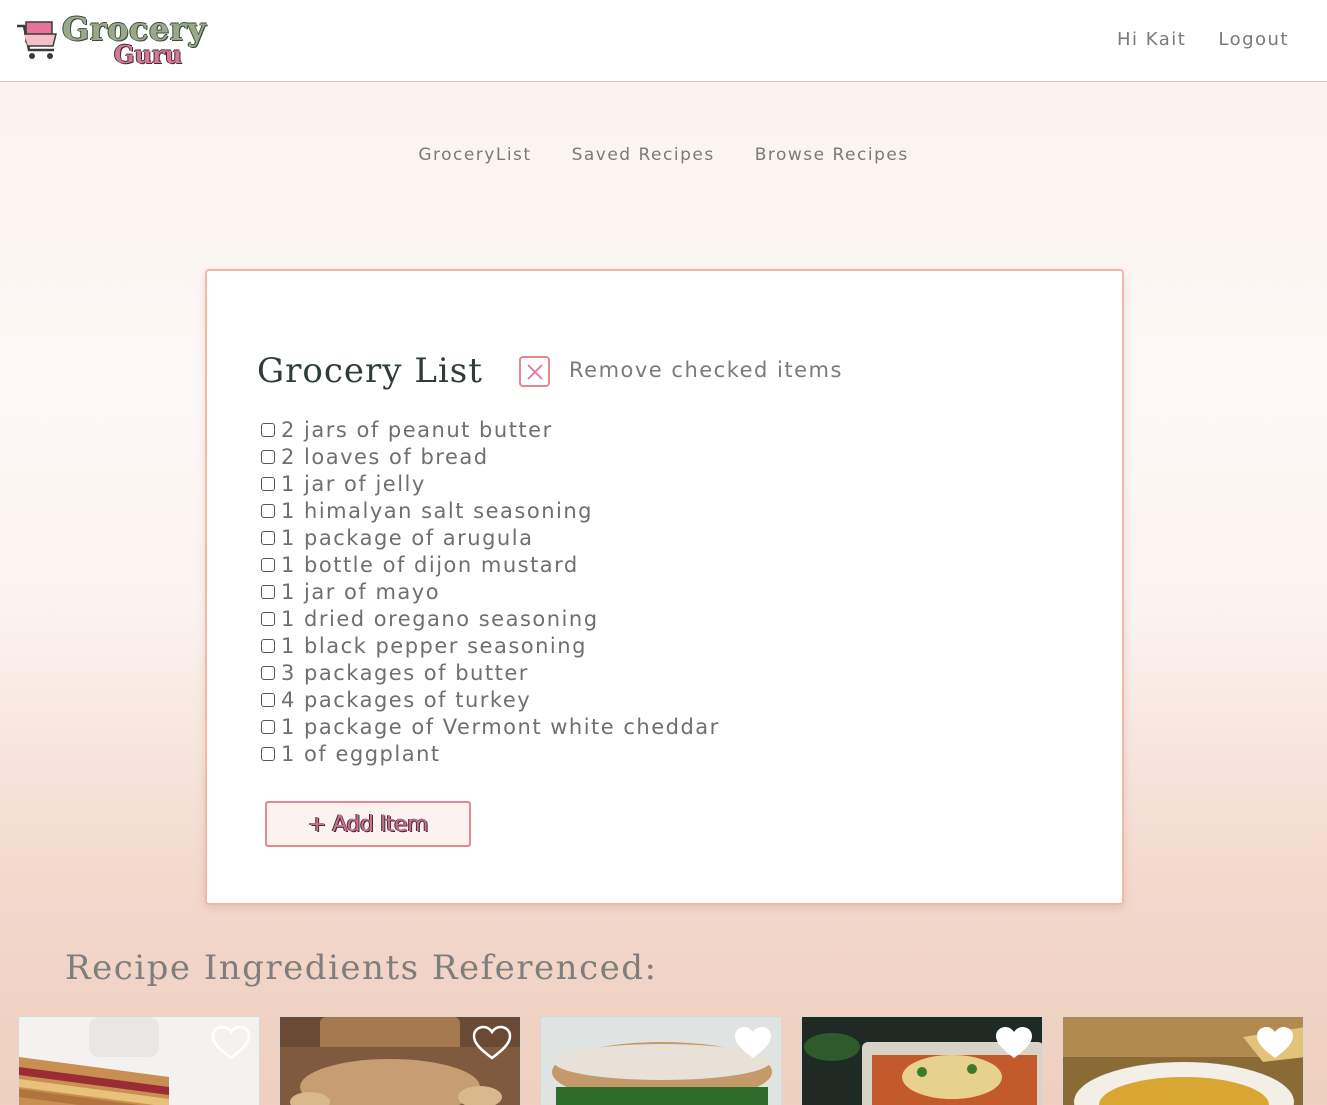  I want to click on recipe-card-eggplant, so click(922, 1060).